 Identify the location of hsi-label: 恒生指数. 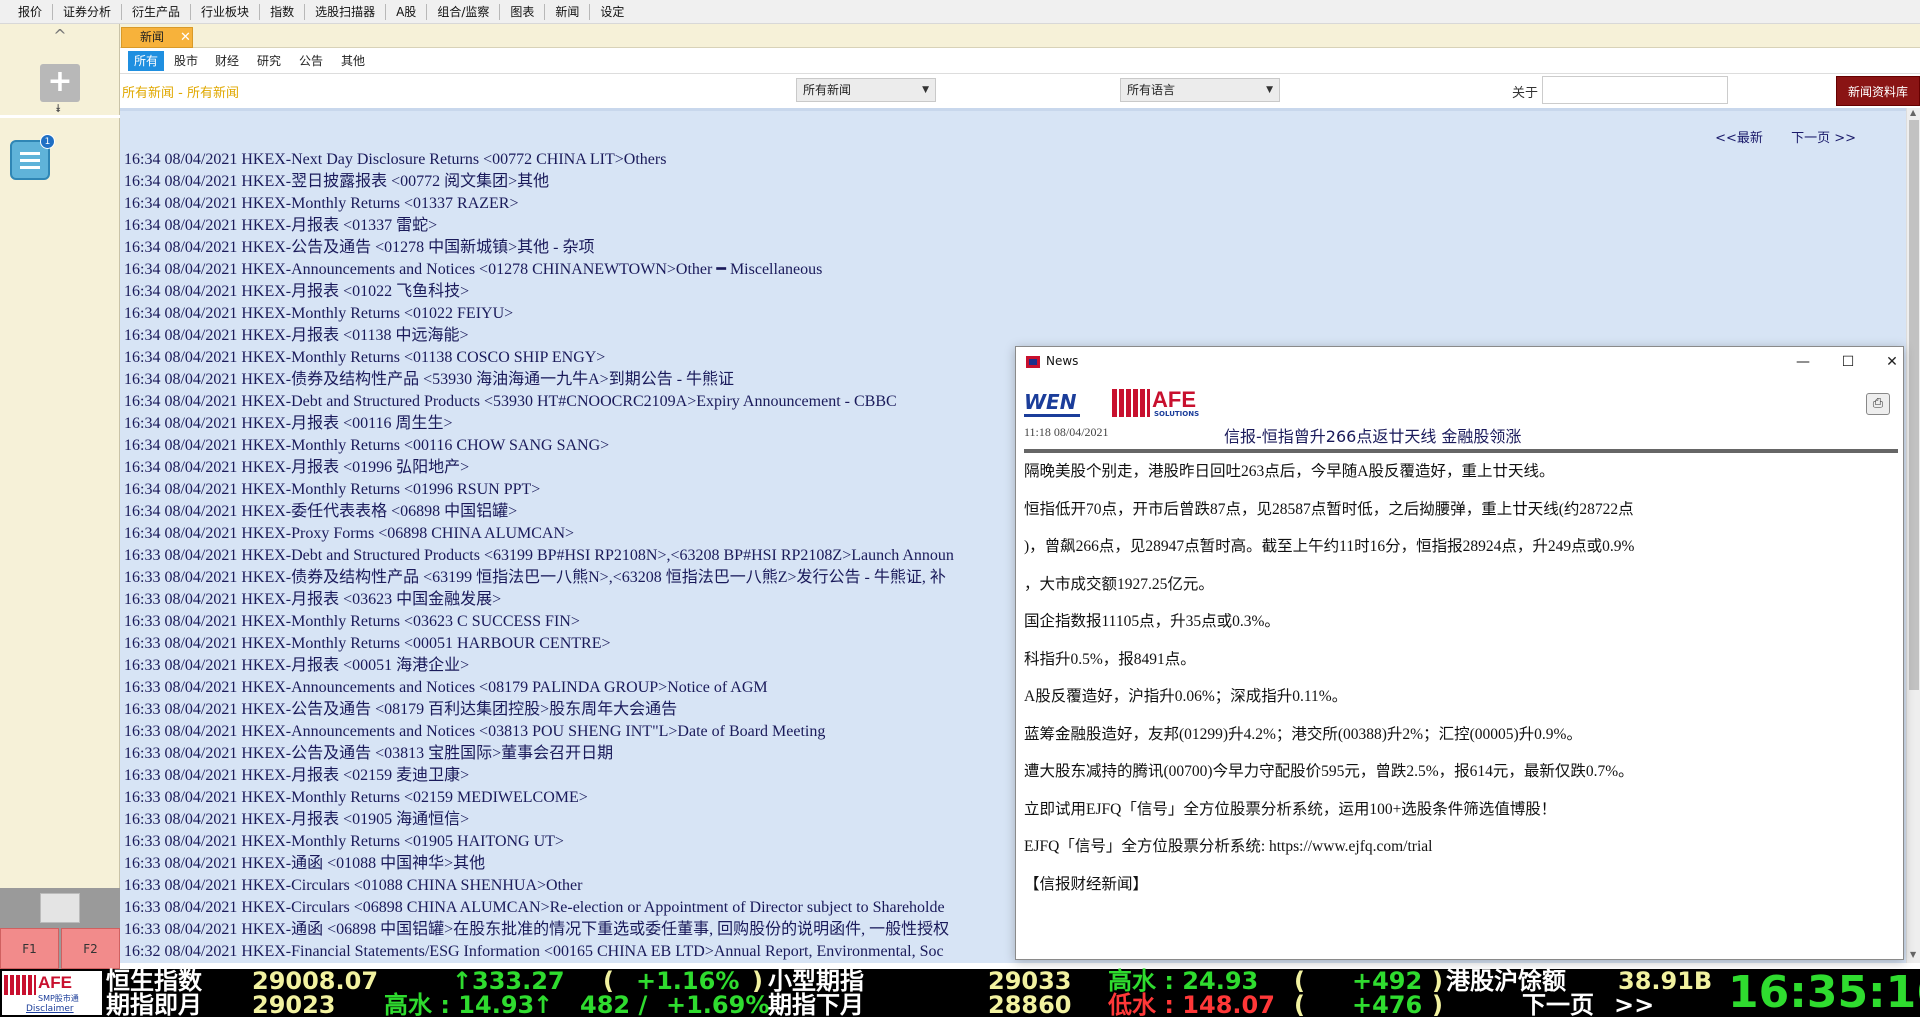
(154, 981).